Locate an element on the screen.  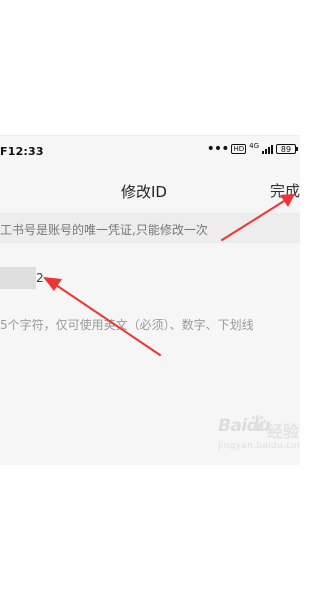
navigation-bar: 修改ID 完成 is located at coordinates (150, 190).